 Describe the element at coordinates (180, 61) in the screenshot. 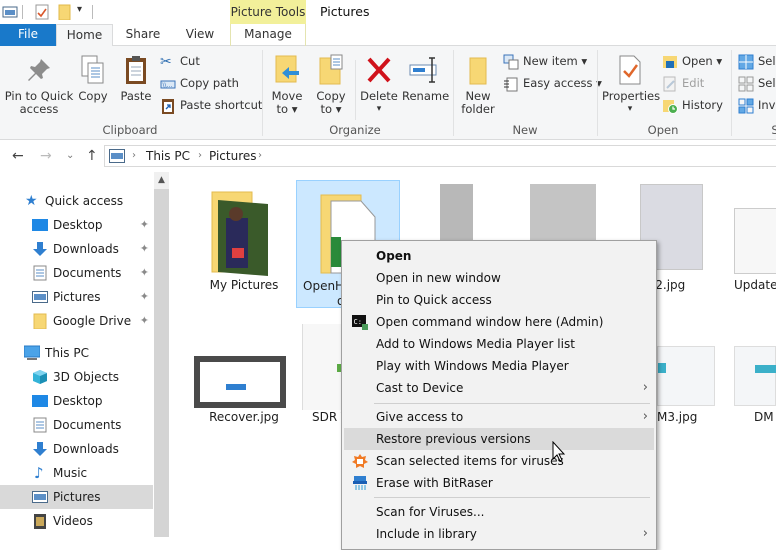

I see `cut-button: ✂ Cut` at that location.